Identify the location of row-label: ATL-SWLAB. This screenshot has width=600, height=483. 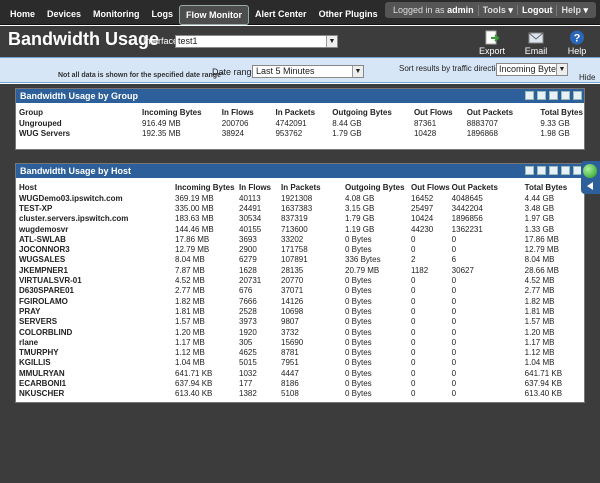
(96, 239).